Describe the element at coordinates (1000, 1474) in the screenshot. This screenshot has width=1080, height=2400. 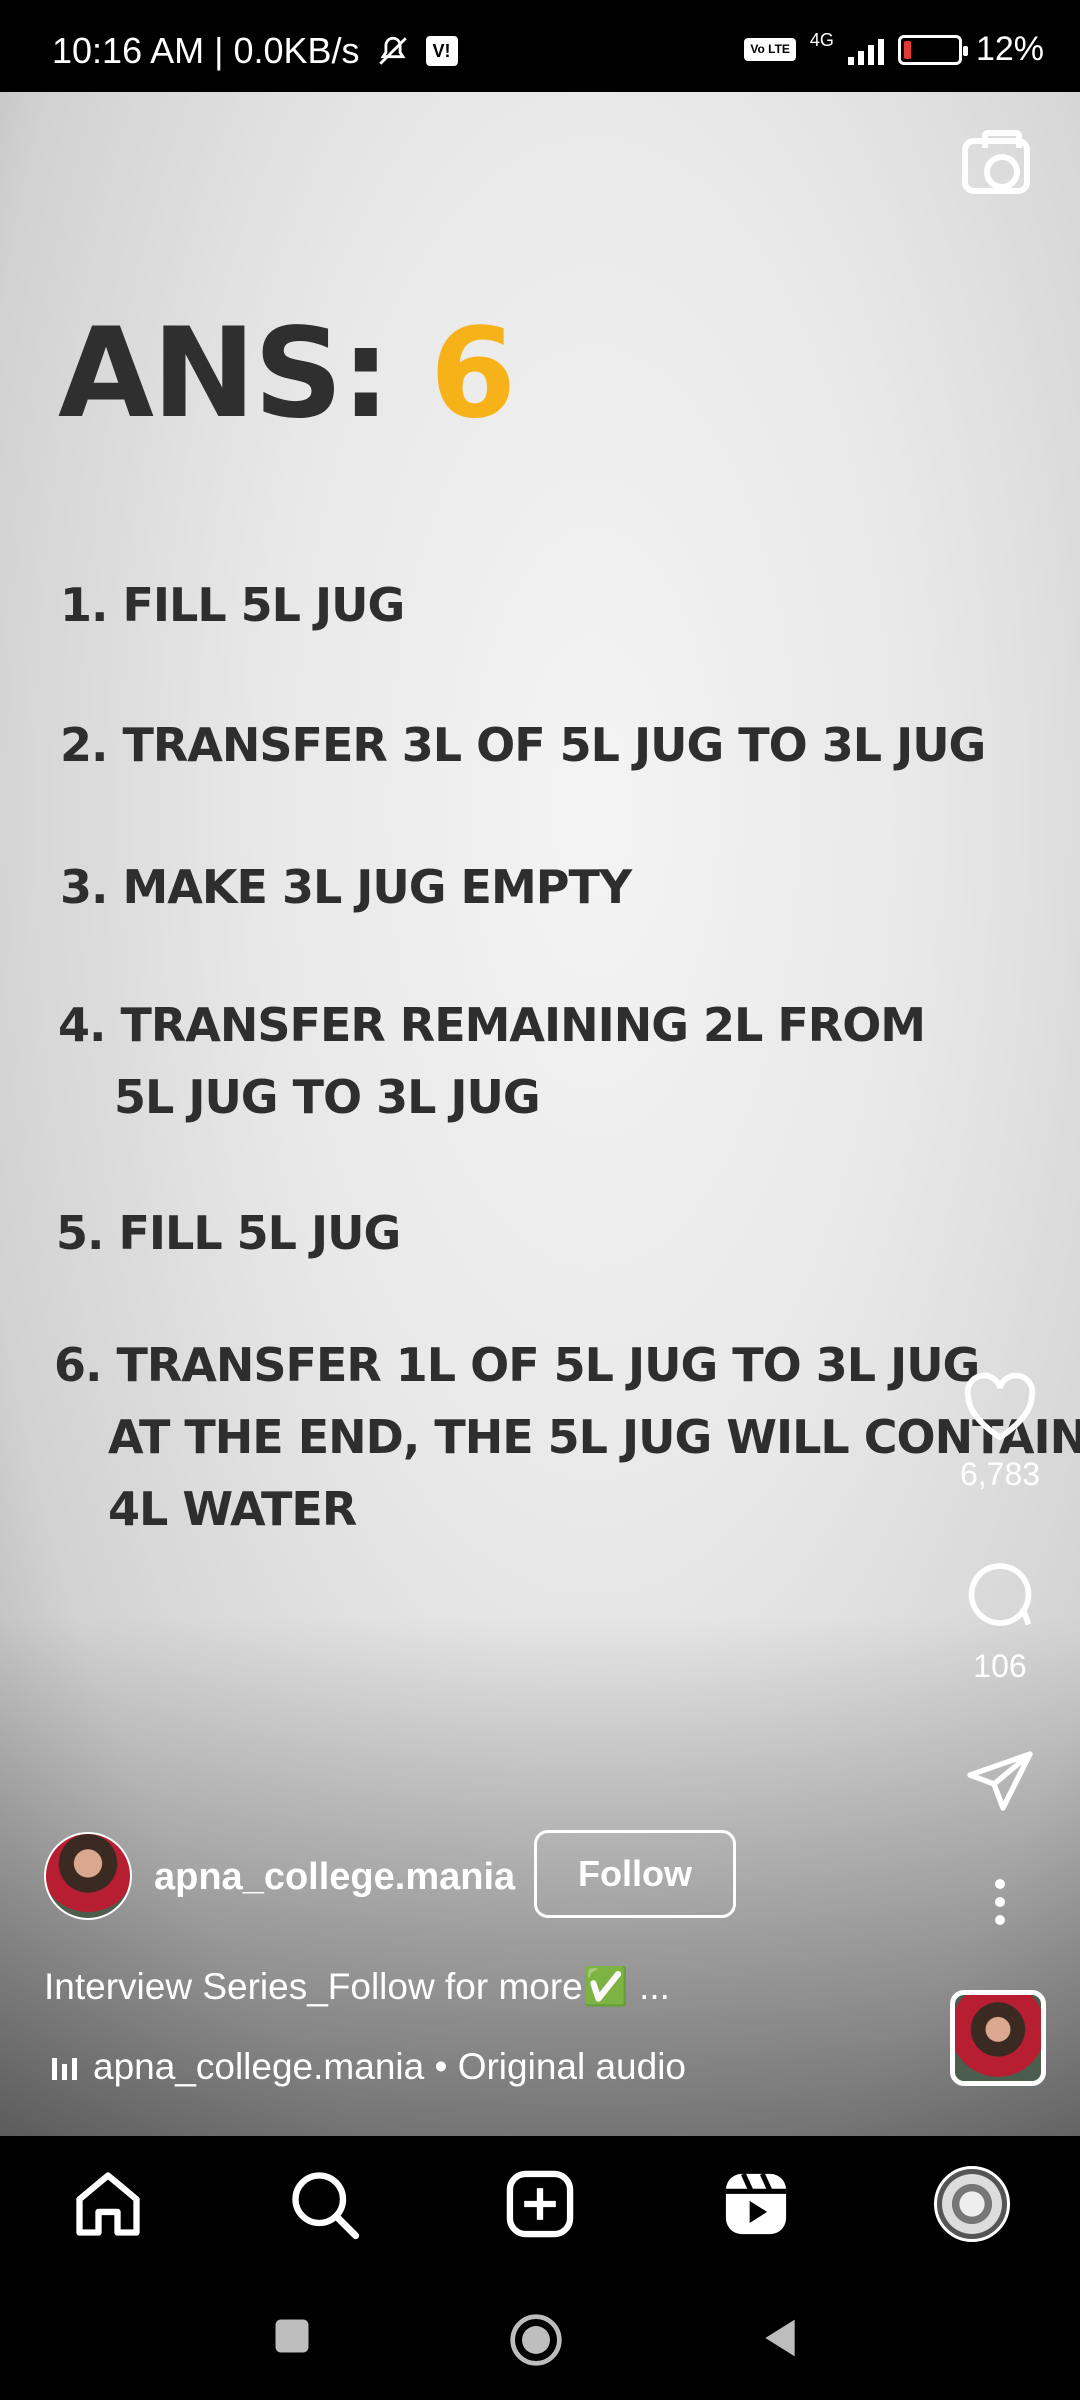
I see `like-count: 6,783` at that location.